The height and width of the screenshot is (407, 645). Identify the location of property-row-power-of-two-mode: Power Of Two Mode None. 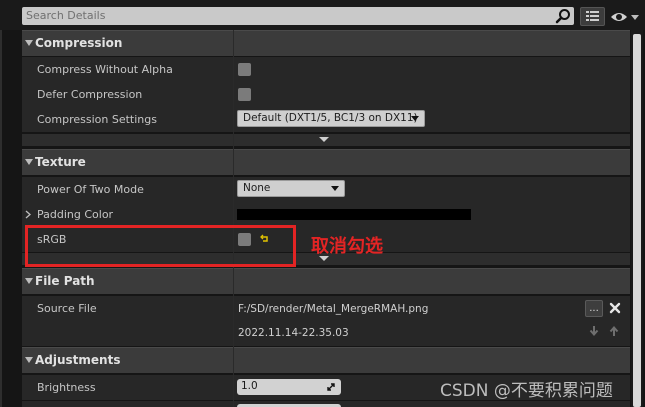
(326, 189).